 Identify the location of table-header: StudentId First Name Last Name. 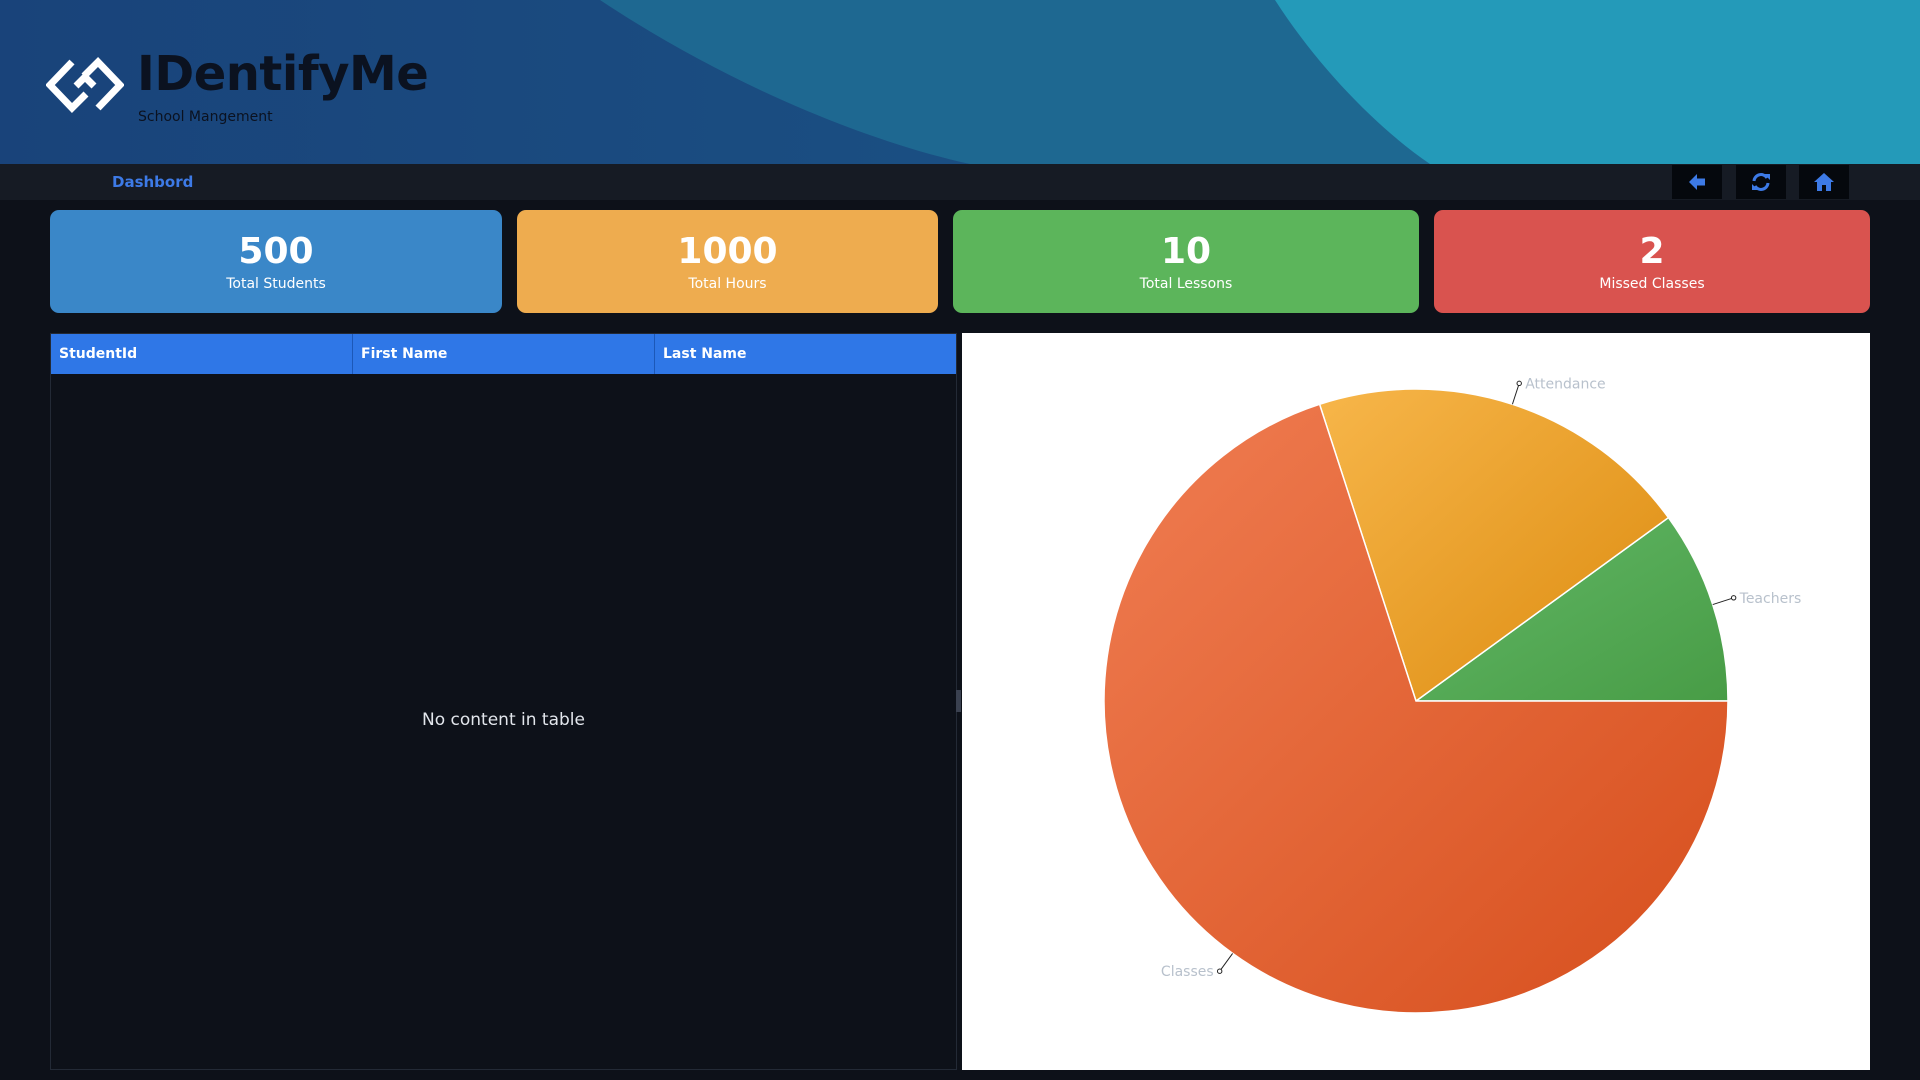
(503, 354).